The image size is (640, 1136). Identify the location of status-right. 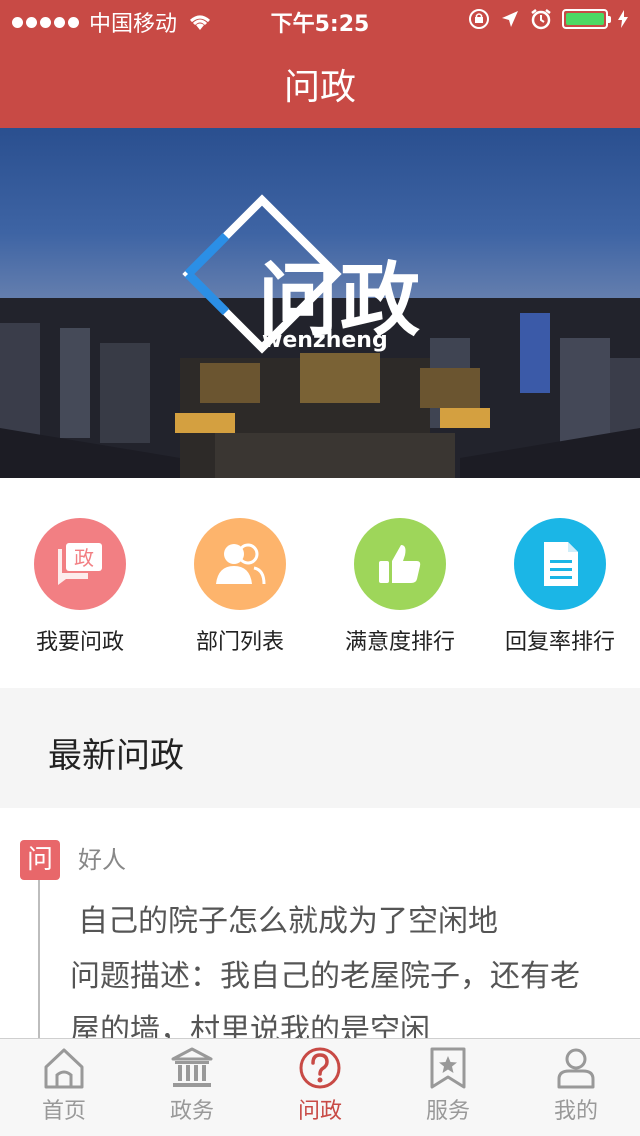
(548, 19).